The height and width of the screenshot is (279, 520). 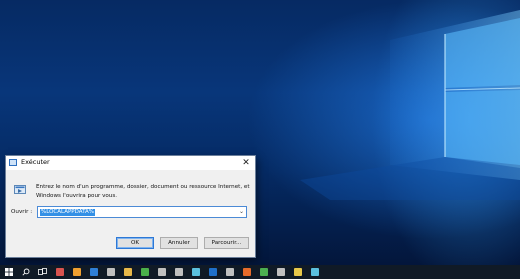 I want to click on file-explorer-icon, so click(x=127, y=272).